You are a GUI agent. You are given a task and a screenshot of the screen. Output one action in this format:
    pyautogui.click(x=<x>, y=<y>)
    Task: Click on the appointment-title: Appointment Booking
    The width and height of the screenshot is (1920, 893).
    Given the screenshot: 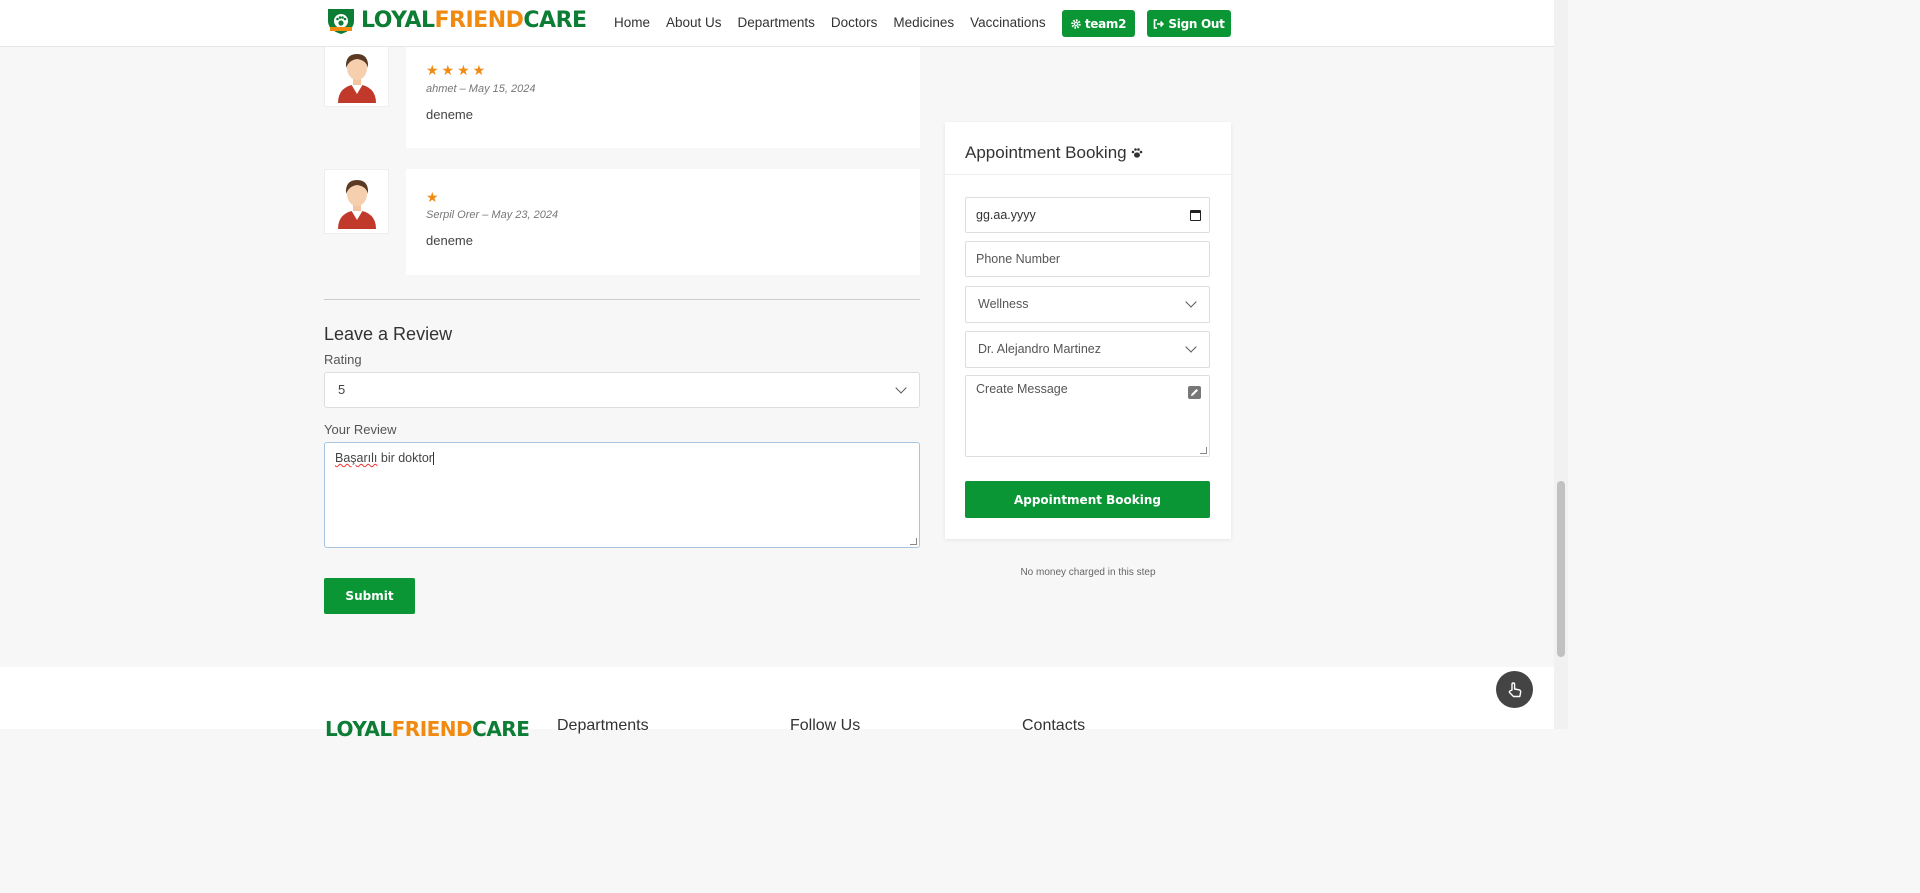 What is the action you would take?
    pyautogui.click(x=1054, y=153)
    